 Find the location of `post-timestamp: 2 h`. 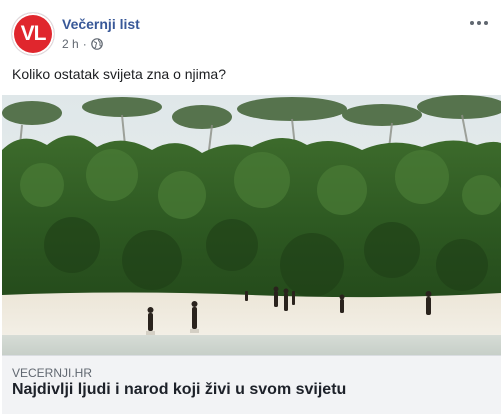

post-timestamp: 2 h is located at coordinates (70, 44).